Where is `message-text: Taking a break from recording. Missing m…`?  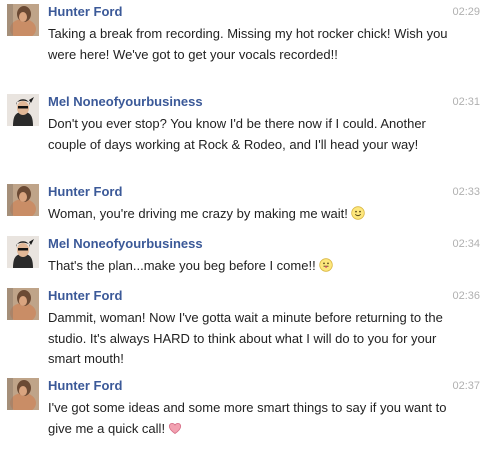
message-text: Taking a break from recording. Missing m… is located at coordinates (253, 44).